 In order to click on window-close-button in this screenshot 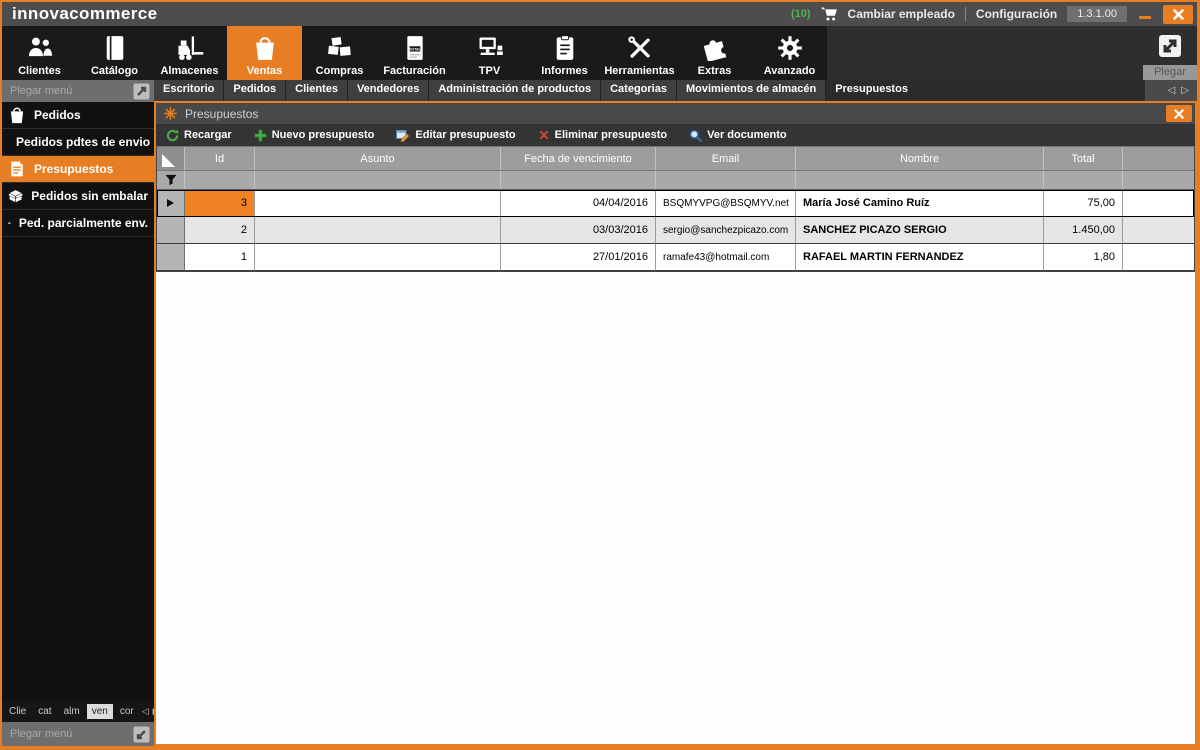, I will do `click(1179, 113)`.